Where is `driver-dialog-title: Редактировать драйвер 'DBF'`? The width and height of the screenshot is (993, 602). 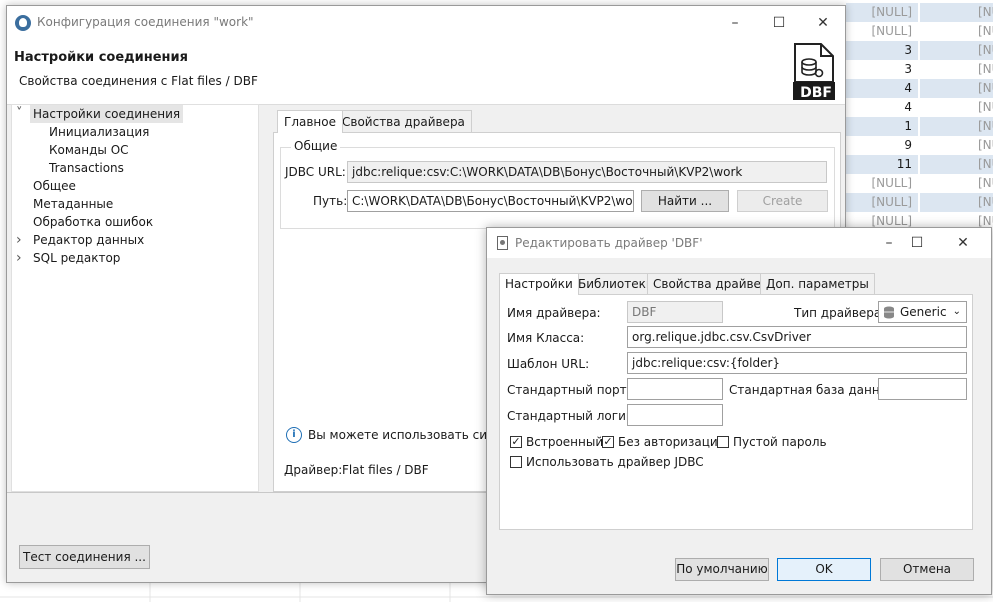
driver-dialog-title: Редактировать драйвер 'DBF' is located at coordinates (609, 243).